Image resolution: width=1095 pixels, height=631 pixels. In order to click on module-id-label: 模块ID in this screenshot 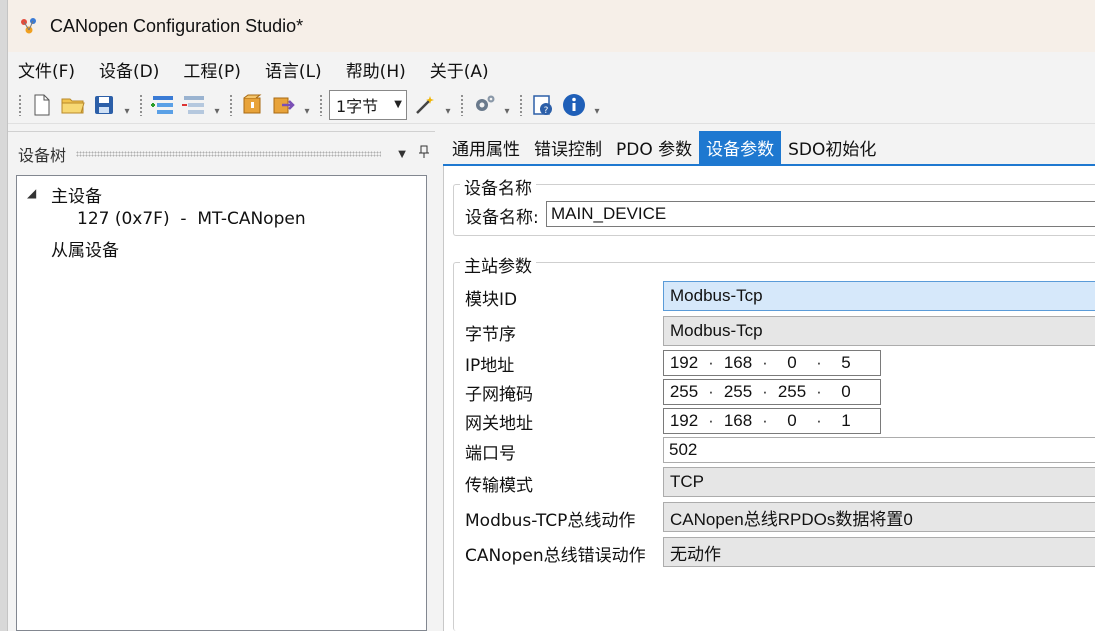, I will do `click(491, 300)`.